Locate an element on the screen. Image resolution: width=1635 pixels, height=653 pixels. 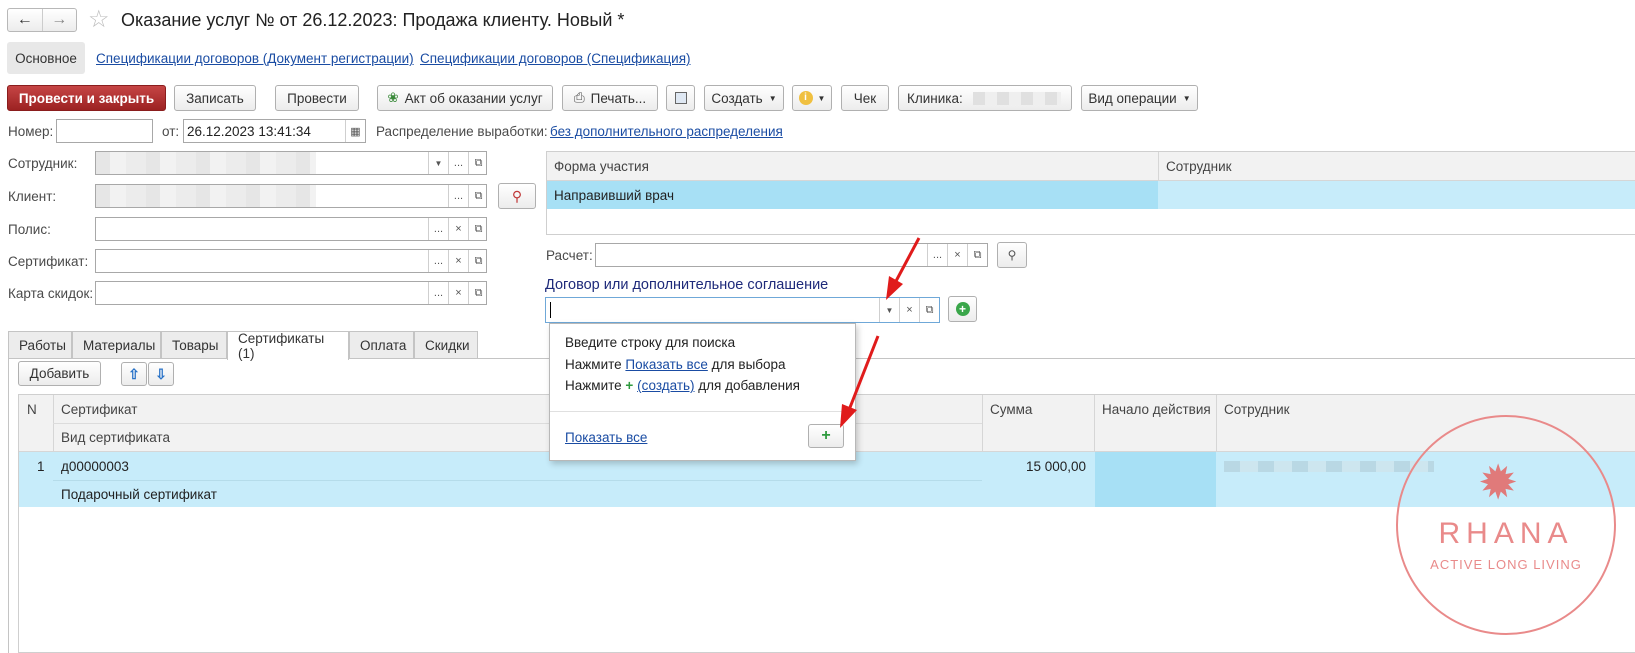
annotation-arrows is located at coordinates (880, 332).